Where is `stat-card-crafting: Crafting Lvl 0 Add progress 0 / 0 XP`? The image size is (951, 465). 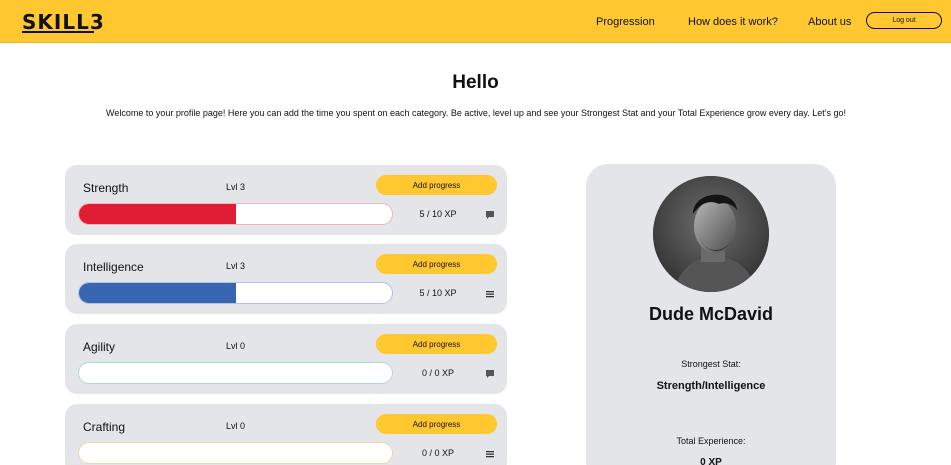
stat-card-crafting: Crafting Lvl 0 Add progress 0 / 0 XP is located at coordinates (286, 434).